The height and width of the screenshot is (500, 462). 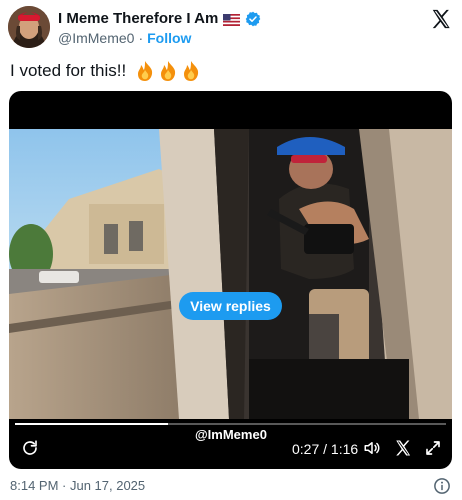 I want to click on handle-row: @ImMeme0 · Follow, so click(x=124, y=38).